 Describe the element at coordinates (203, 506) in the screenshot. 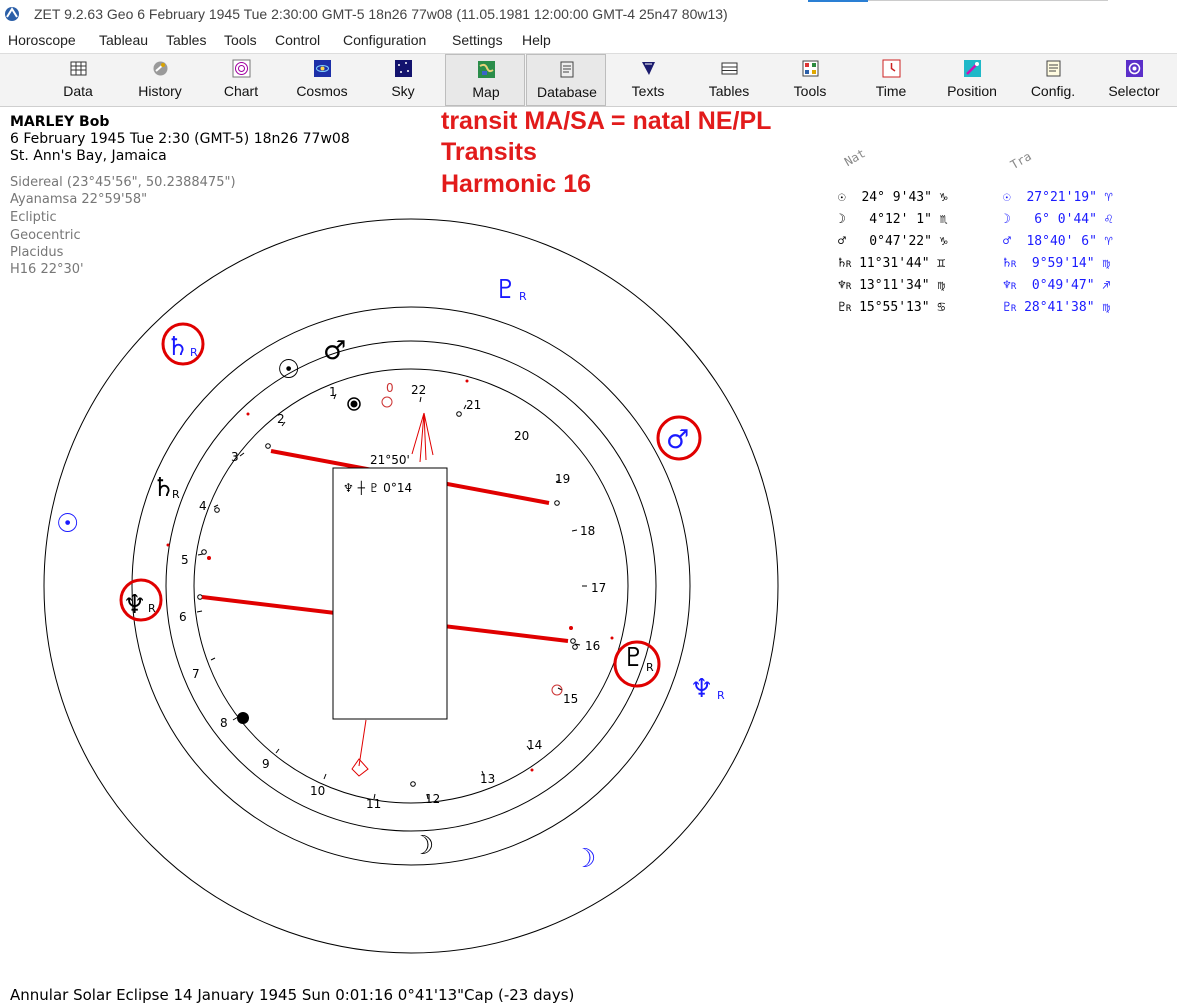

I see `dial-number: 4` at that location.